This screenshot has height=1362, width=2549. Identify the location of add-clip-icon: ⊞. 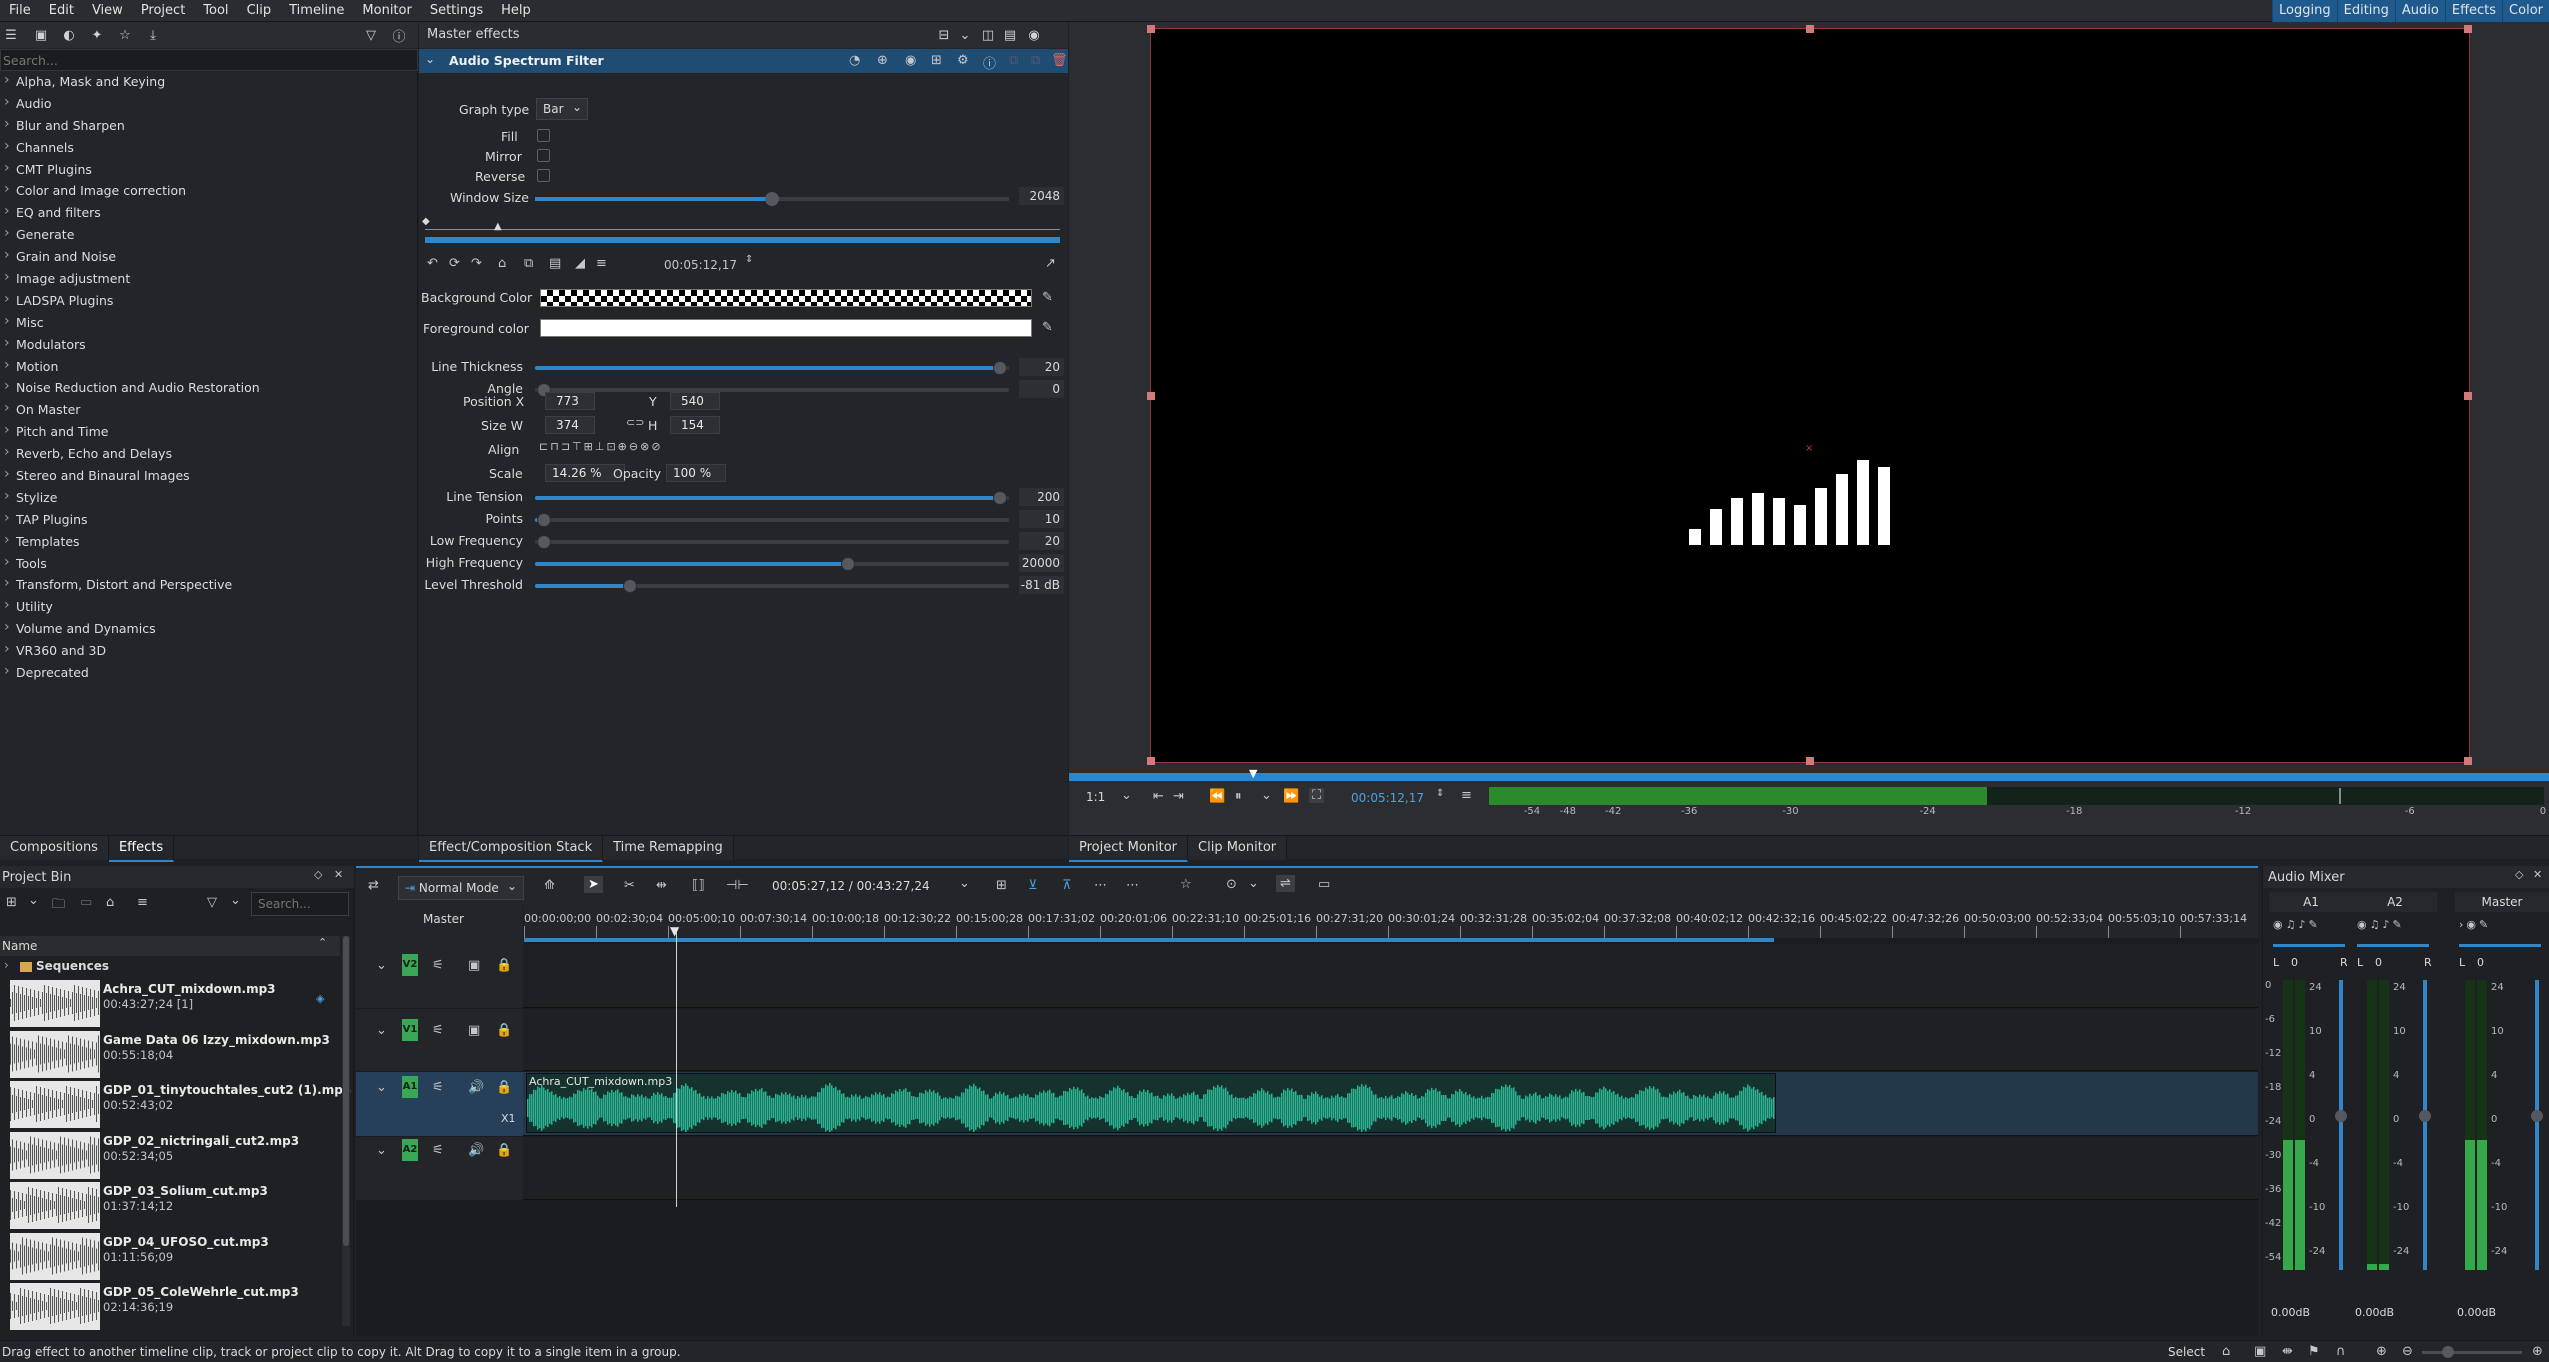
(11, 902).